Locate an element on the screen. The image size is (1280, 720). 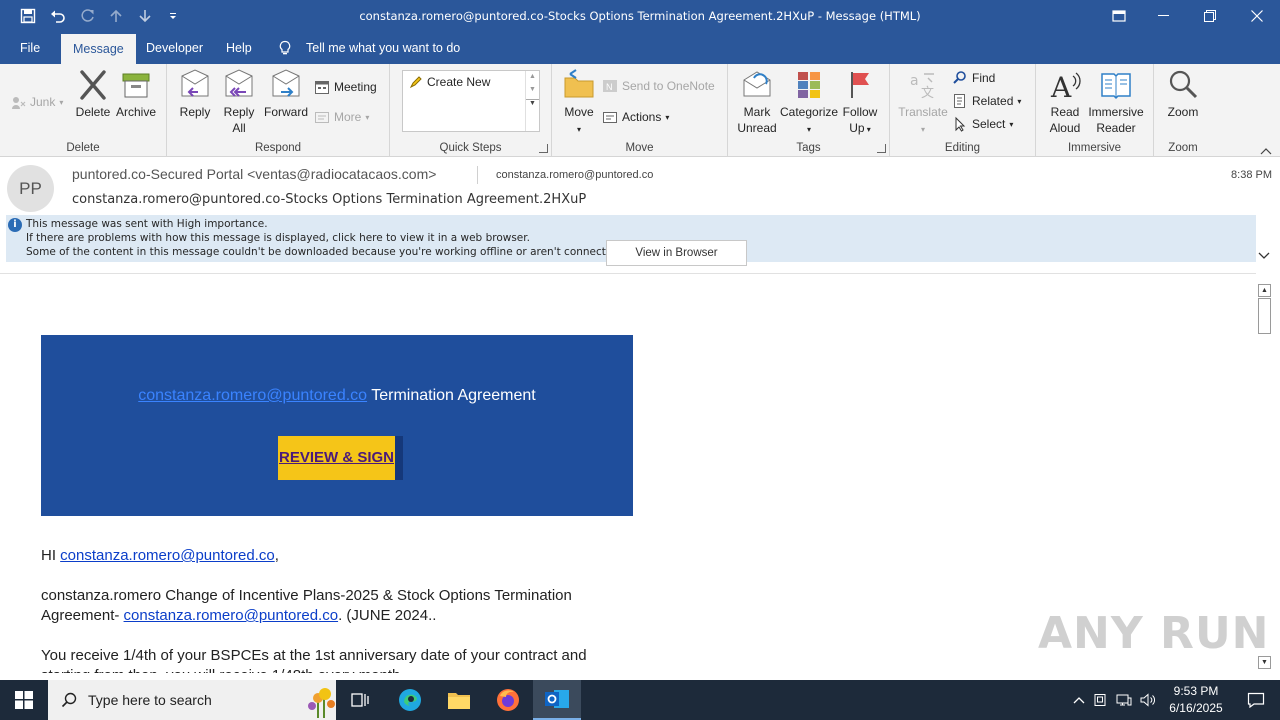
taskbar-clock: 9:53 PM 6/16/2025 is located at coordinates (1196, 700).